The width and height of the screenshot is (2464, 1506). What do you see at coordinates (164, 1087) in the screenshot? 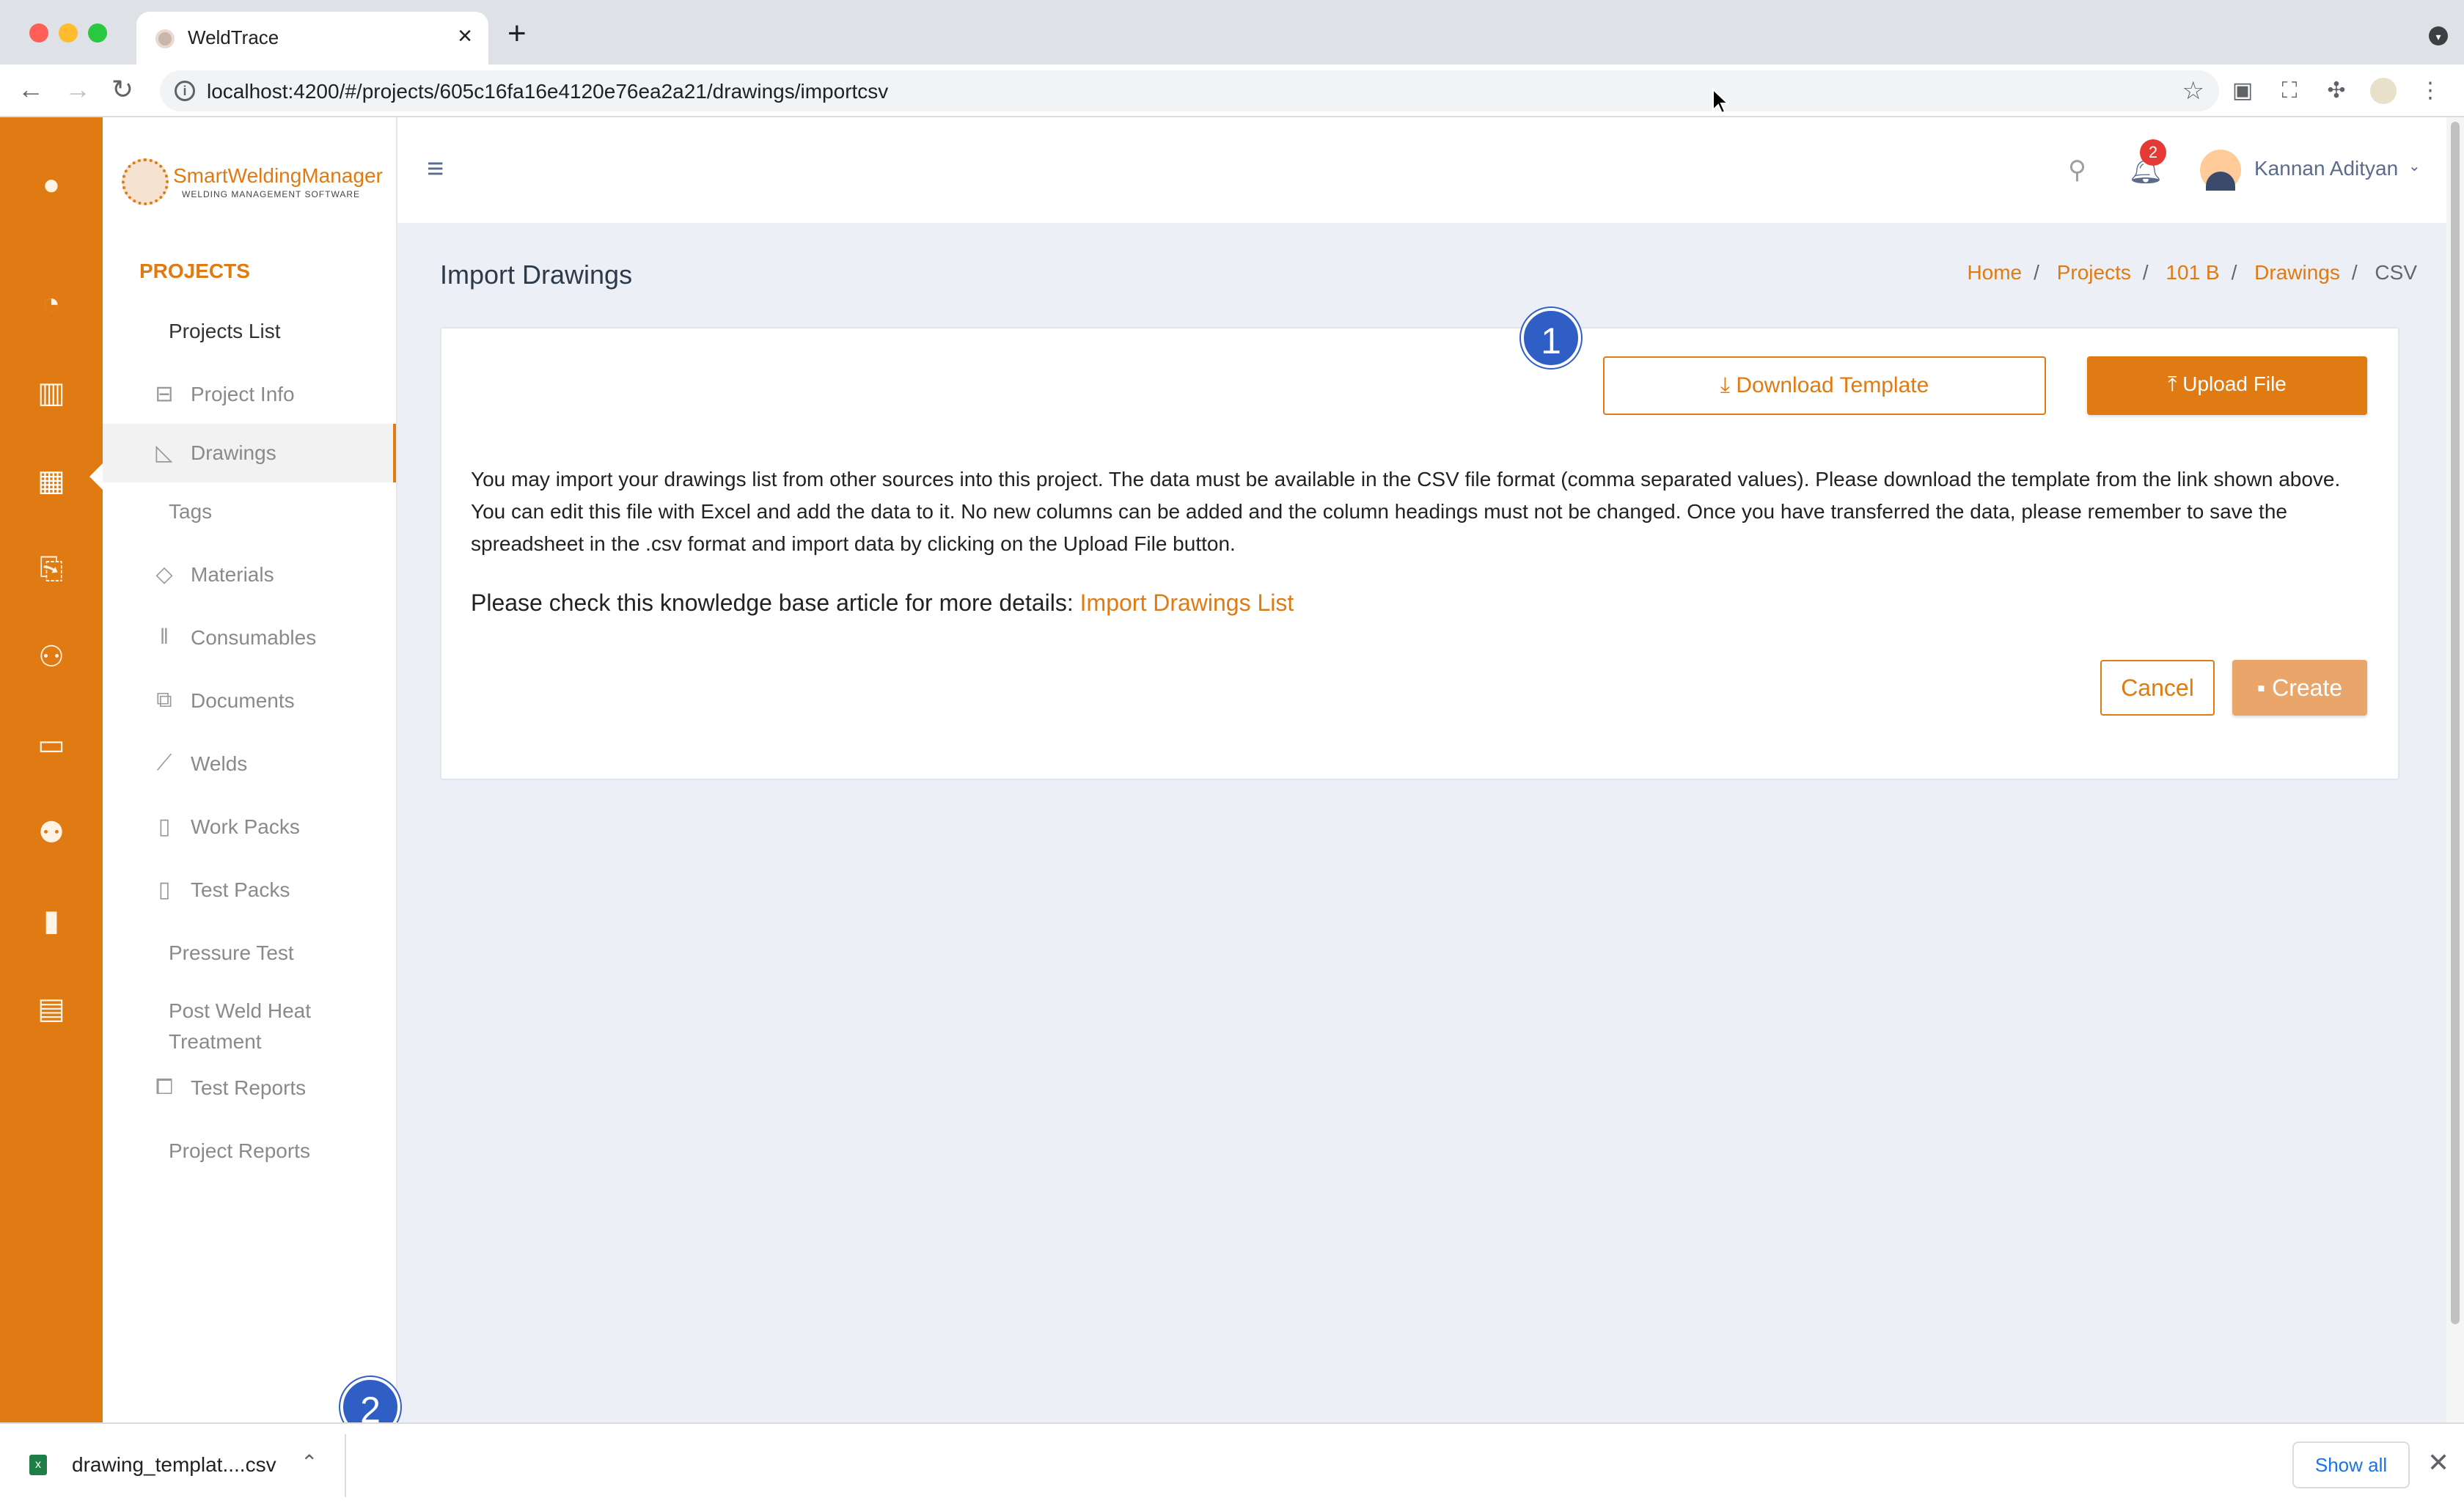
I see `report-icon: ⧠` at bounding box center [164, 1087].